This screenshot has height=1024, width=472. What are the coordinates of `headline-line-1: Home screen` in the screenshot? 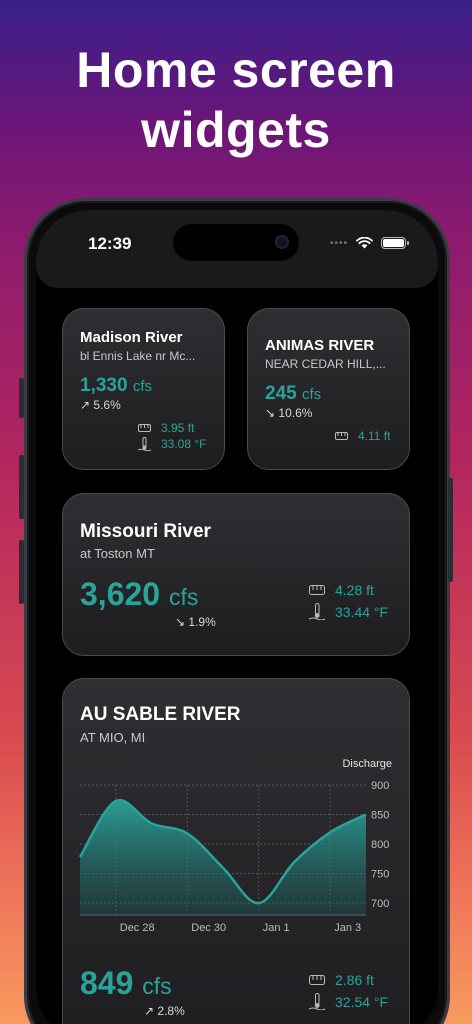 It's located at (236, 70).